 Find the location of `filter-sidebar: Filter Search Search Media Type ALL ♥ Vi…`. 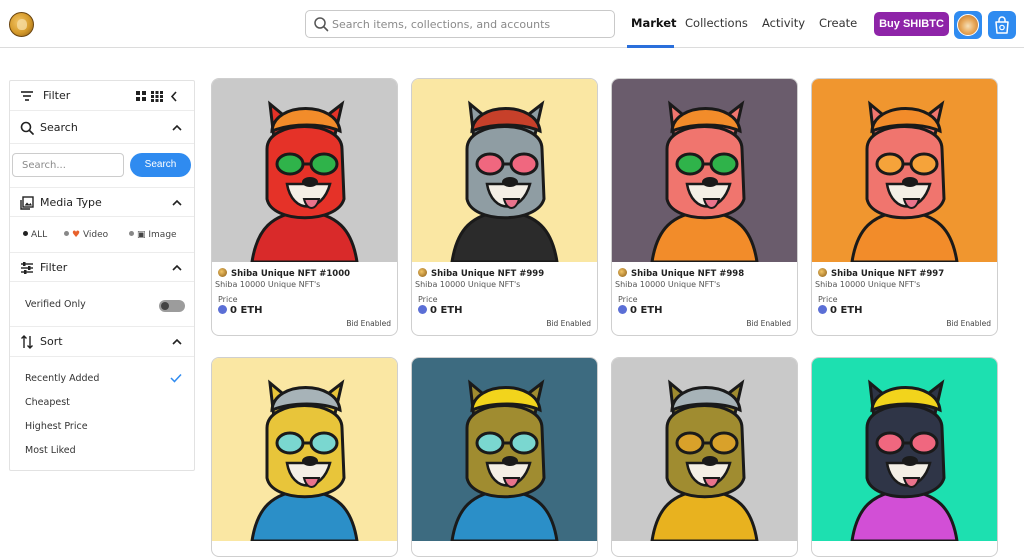

filter-sidebar: Filter Search Search Media Type ALL ♥ Vi… is located at coordinates (102, 275).